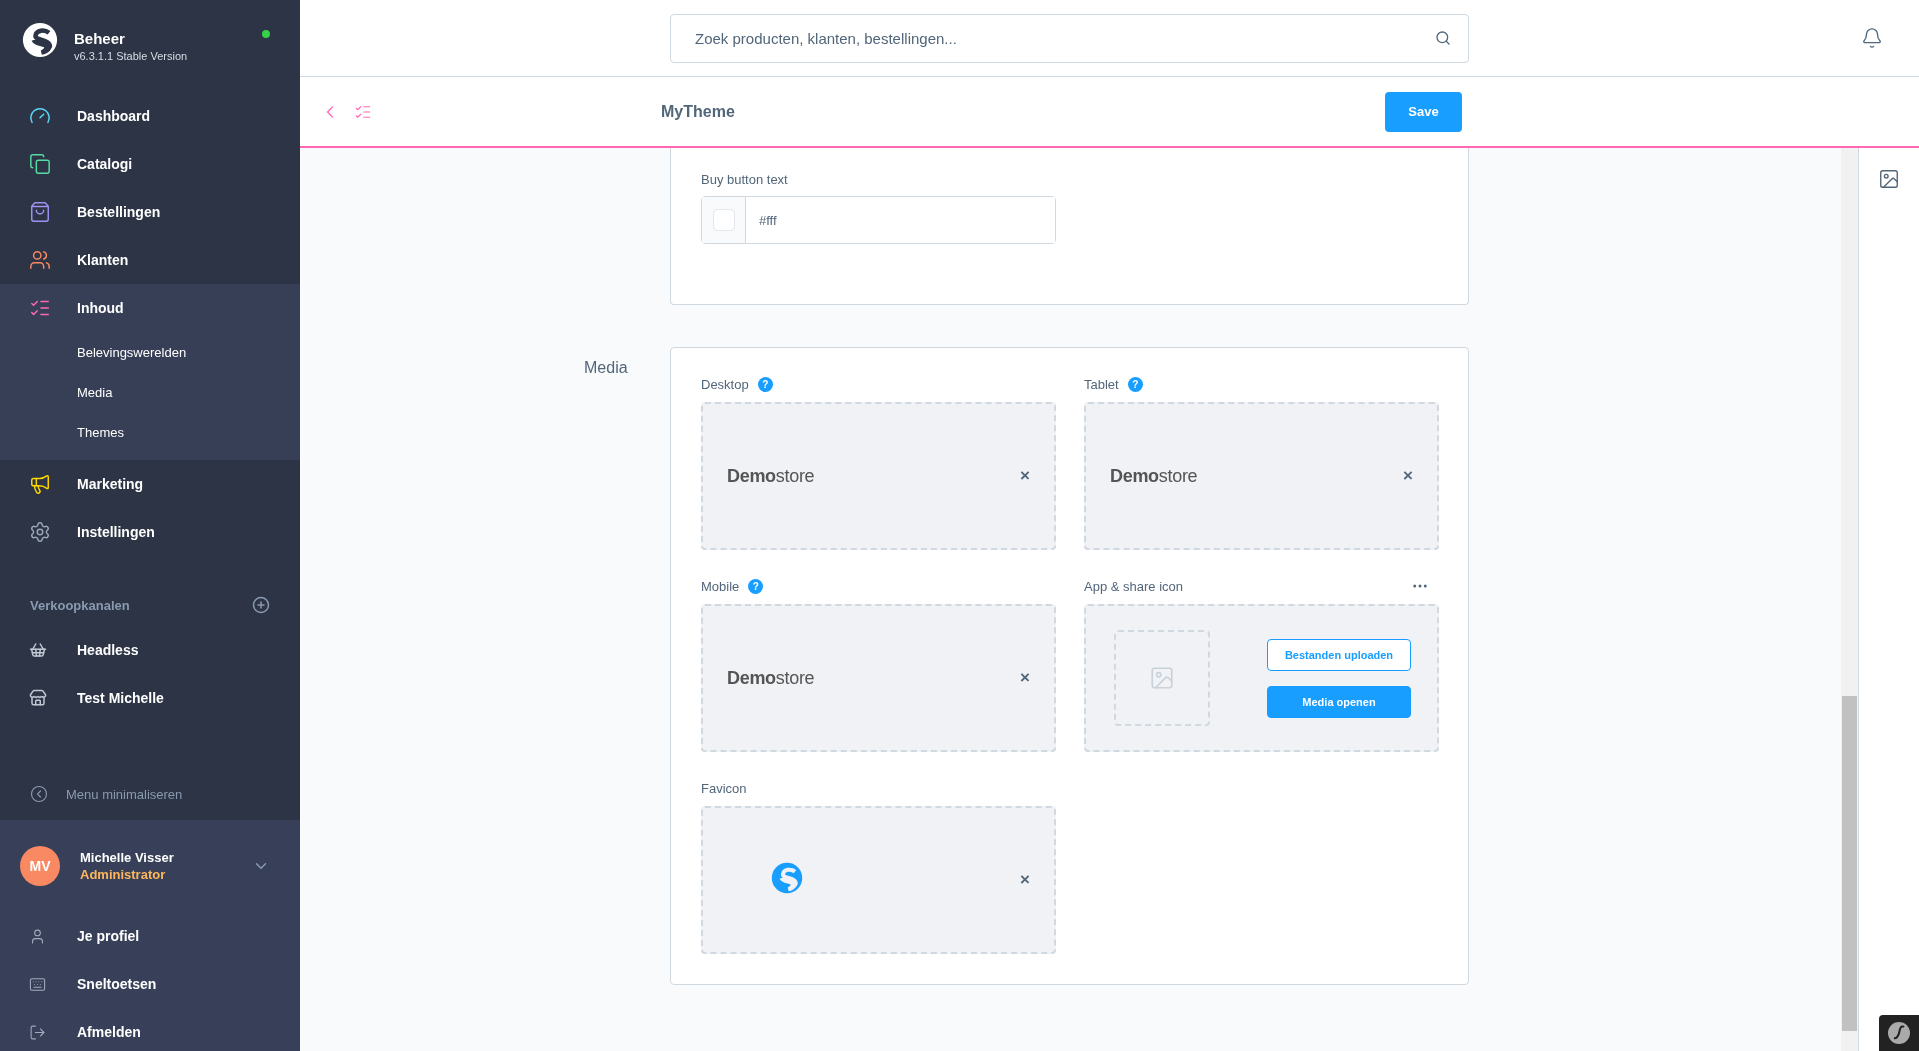 The image size is (1919, 1051). What do you see at coordinates (744, 179) in the screenshot?
I see `field-label: Buy button text` at bounding box center [744, 179].